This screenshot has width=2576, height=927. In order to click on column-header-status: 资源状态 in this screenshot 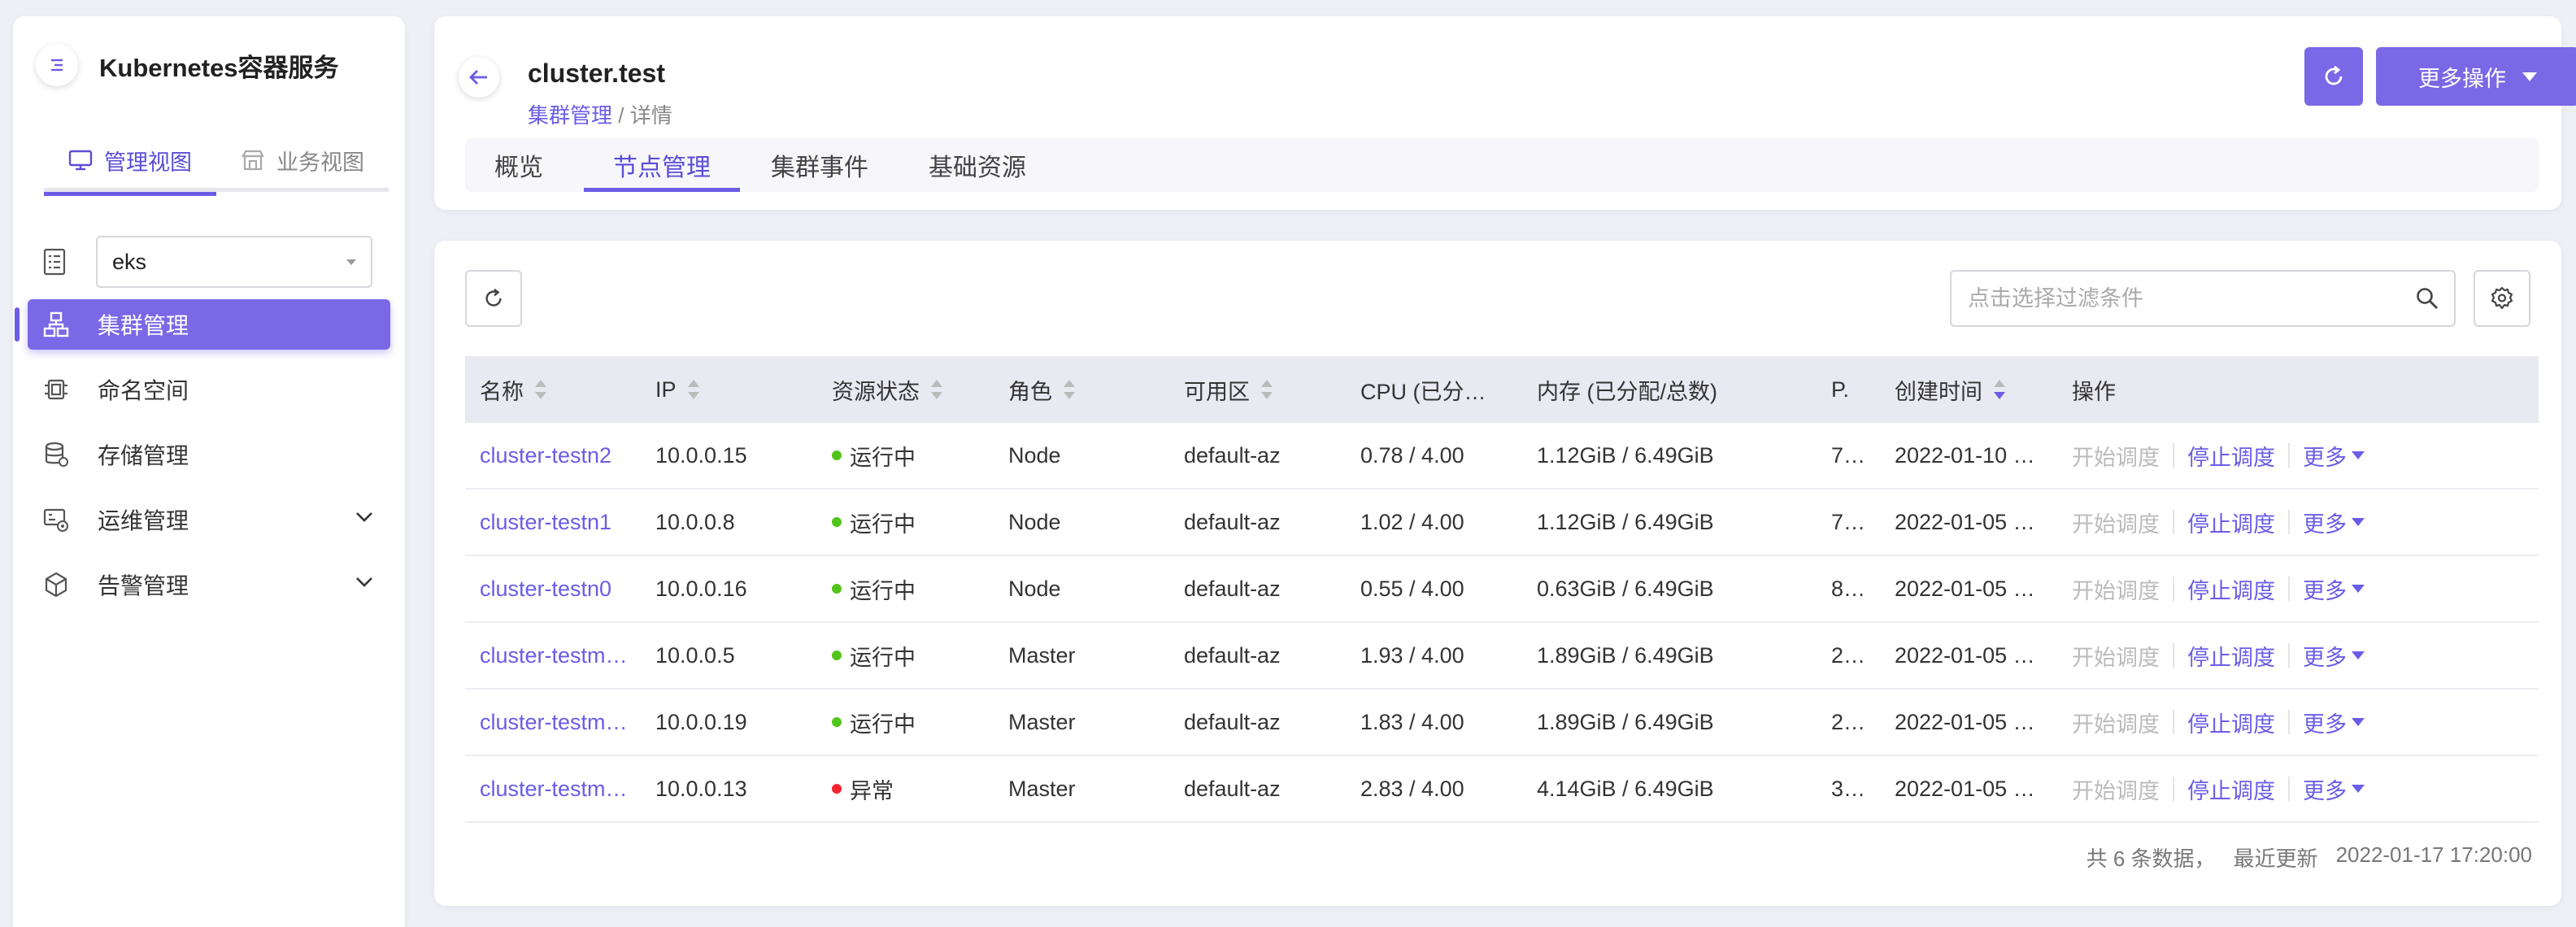, I will do `click(913, 389)`.